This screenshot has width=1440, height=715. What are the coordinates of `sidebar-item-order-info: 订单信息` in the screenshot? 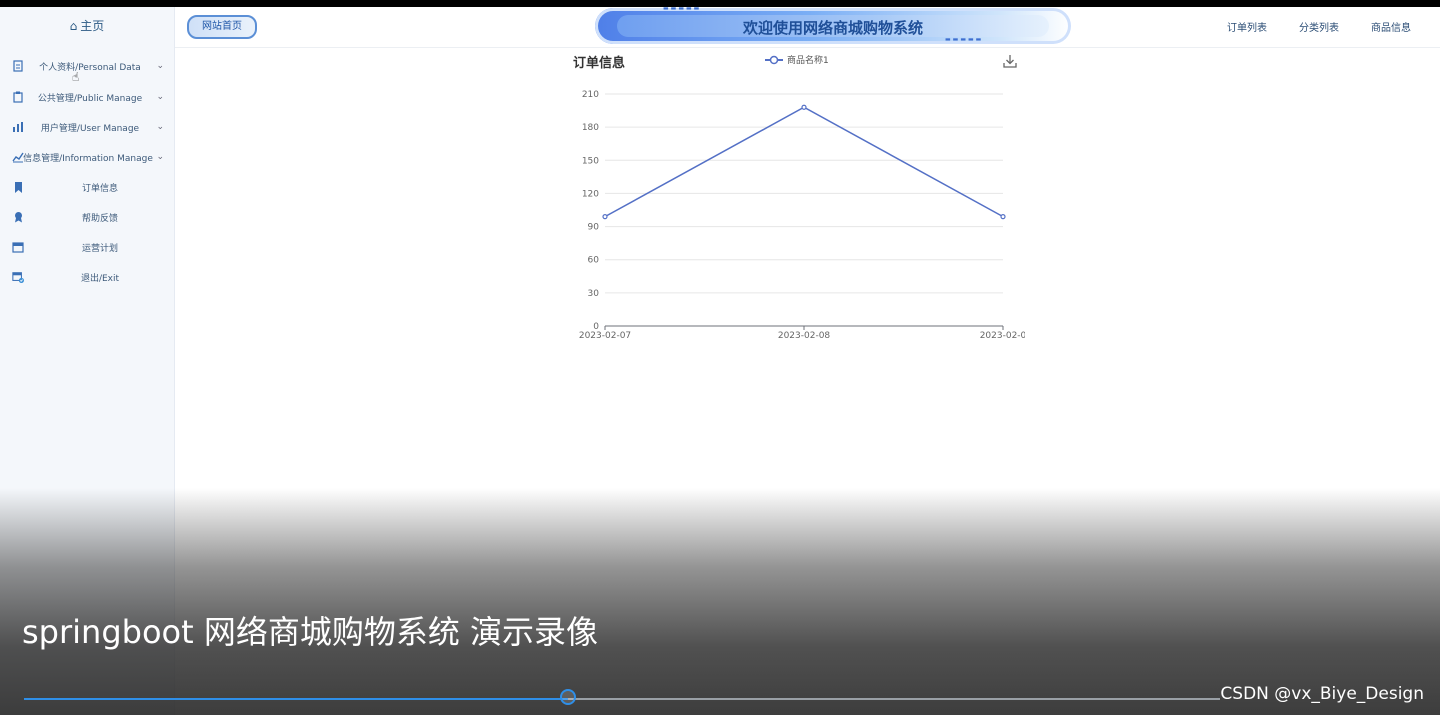 It's located at (87, 187).